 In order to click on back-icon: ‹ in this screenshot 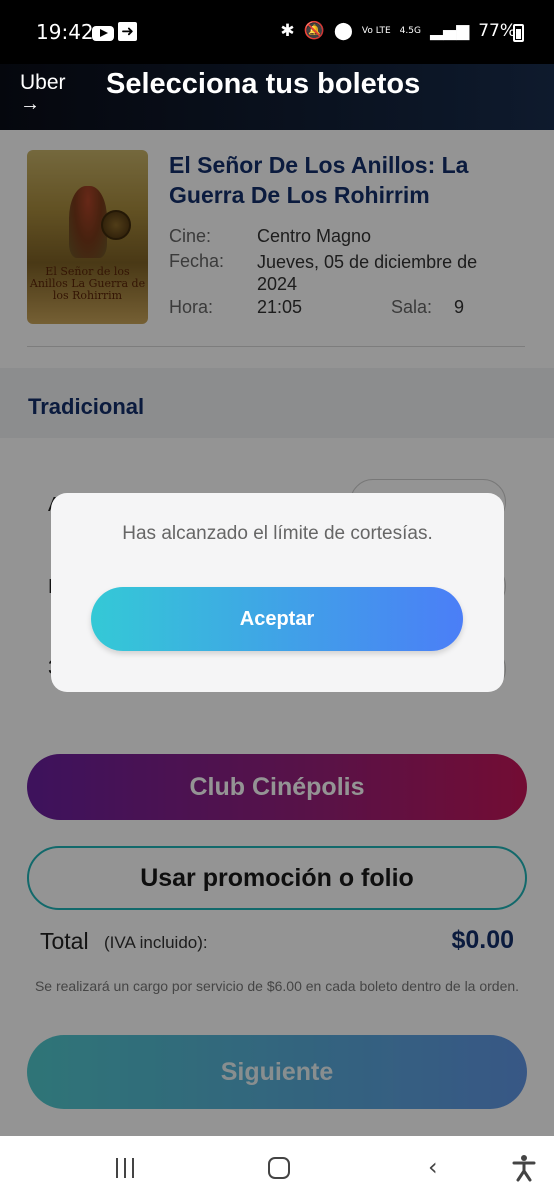, I will do `click(433, 1167)`.